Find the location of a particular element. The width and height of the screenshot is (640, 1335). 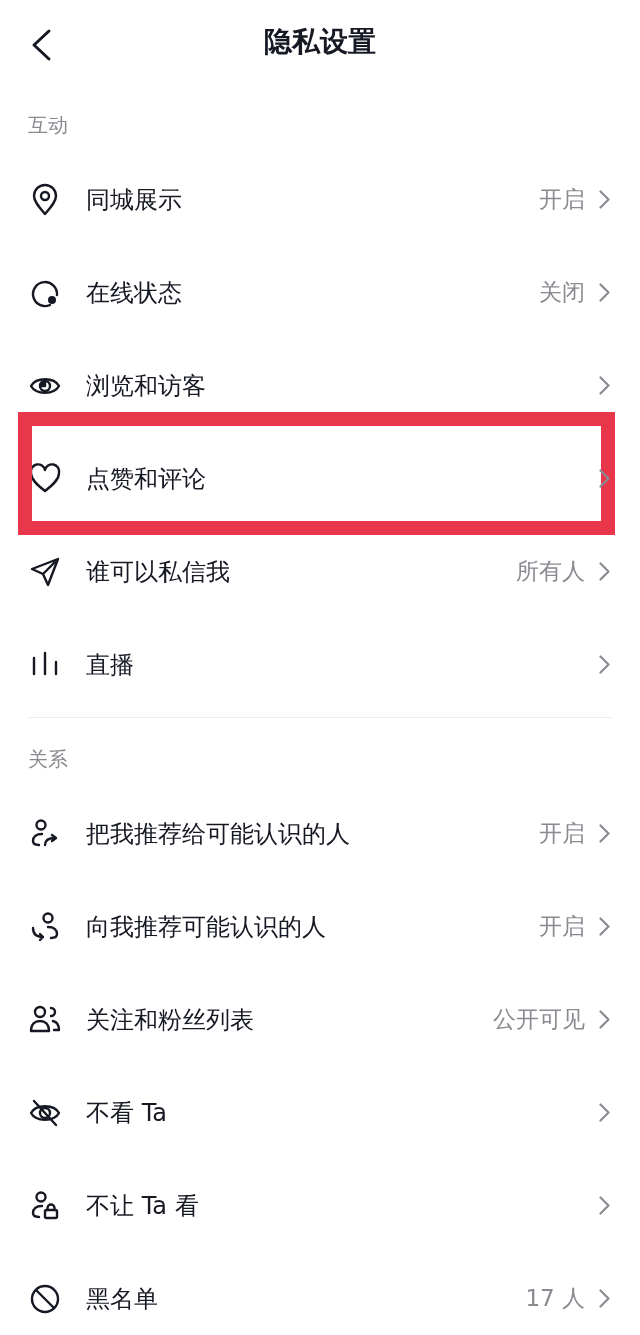

row-label: 浏览和访客 is located at coordinates (146, 386).